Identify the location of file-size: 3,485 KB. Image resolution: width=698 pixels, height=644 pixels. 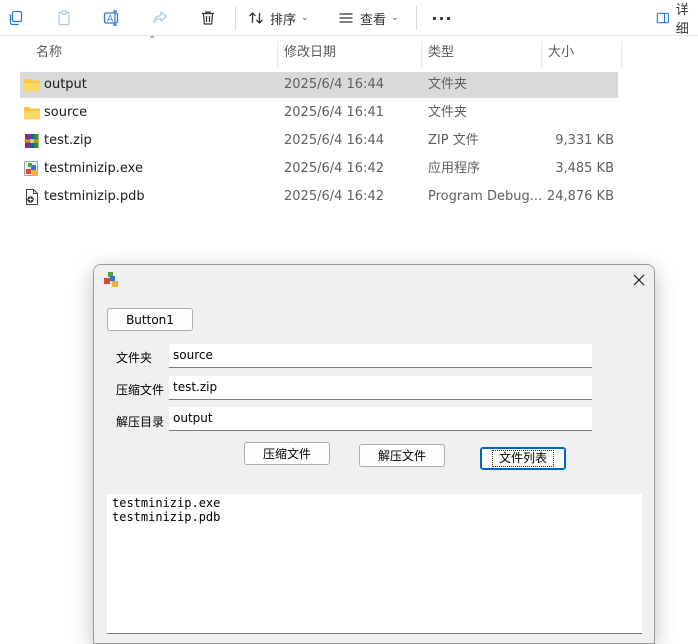
(584, 168).